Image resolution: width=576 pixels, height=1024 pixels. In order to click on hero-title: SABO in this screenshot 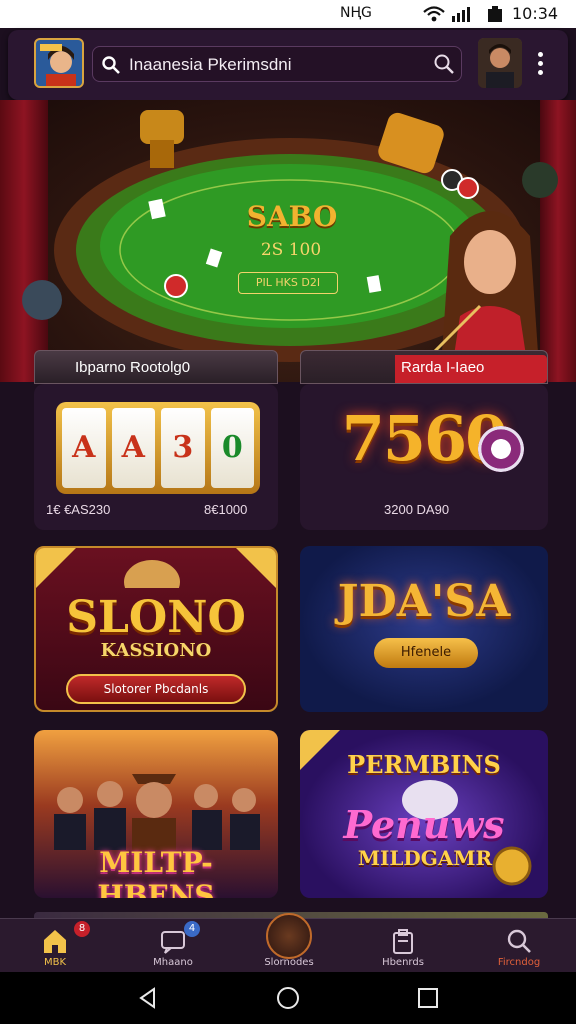, I will do `click(292, 216)`.